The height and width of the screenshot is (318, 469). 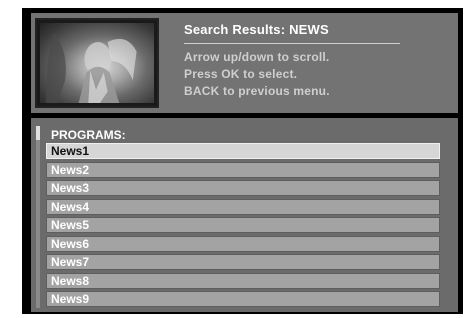 What do you see at coordinates (243, 243) in the screenshot?
I see `list-item-news6: News6` at bounding box center [243, 243].